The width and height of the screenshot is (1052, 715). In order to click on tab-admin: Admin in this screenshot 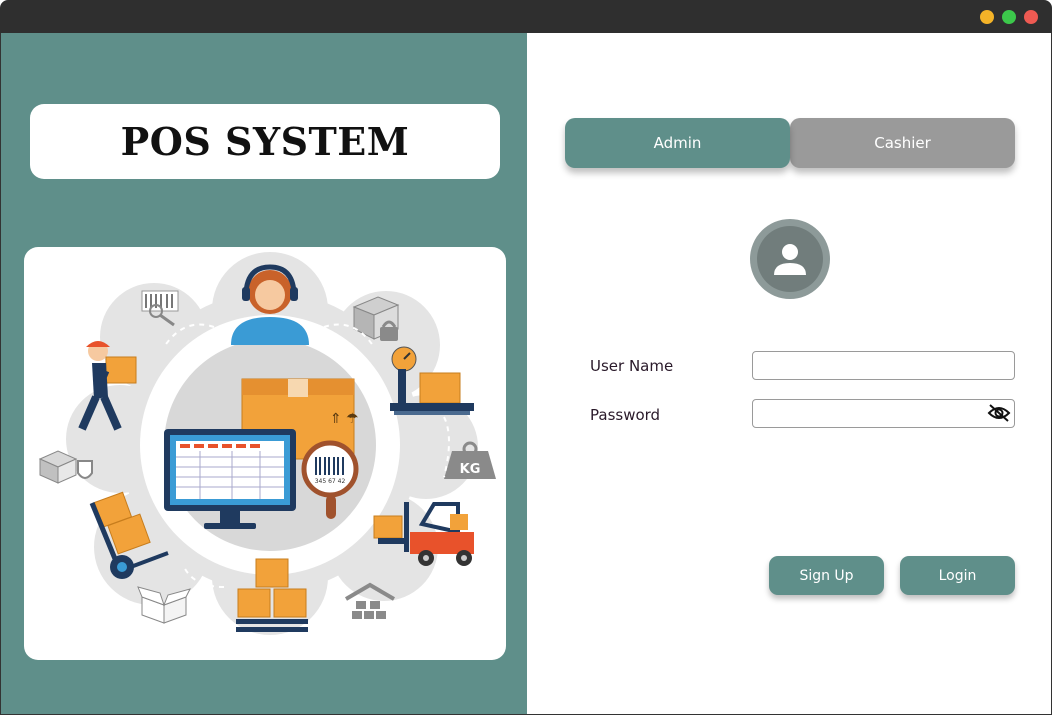, I will do `click(677, 143)`.